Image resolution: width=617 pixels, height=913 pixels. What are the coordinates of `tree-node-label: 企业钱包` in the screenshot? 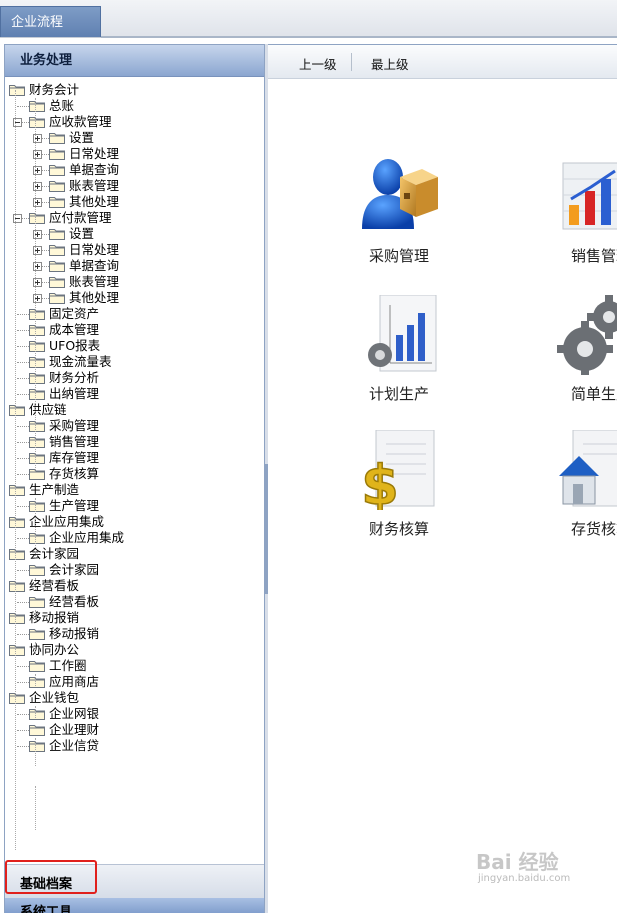 It's located at (54, 697).